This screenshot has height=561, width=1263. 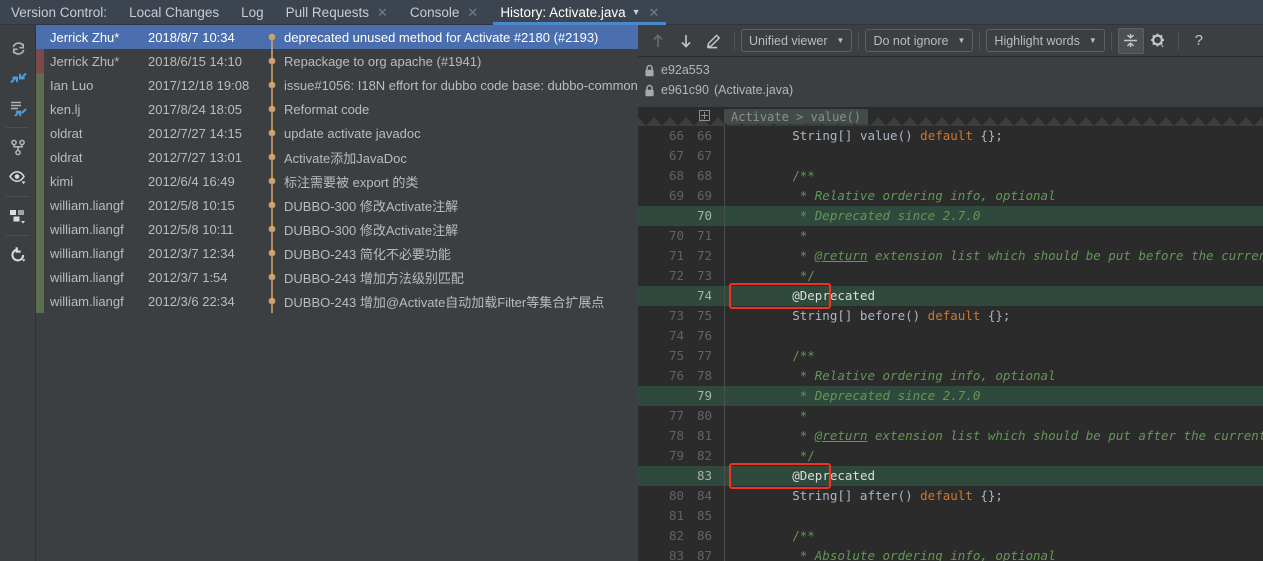 I want to click on code-line: 74 76, so click(x=950, y=336).